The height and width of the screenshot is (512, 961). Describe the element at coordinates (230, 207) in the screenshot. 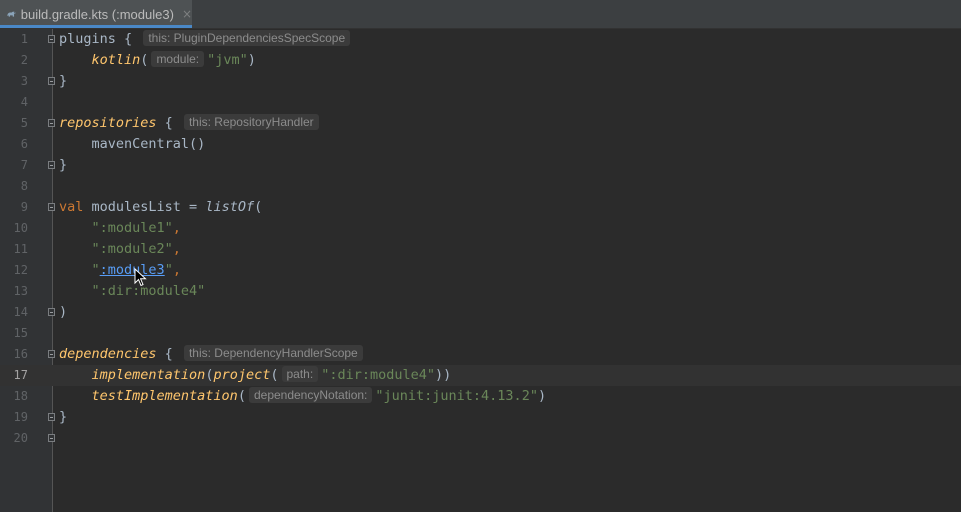

I see `token-list-of: listOf` at that location.